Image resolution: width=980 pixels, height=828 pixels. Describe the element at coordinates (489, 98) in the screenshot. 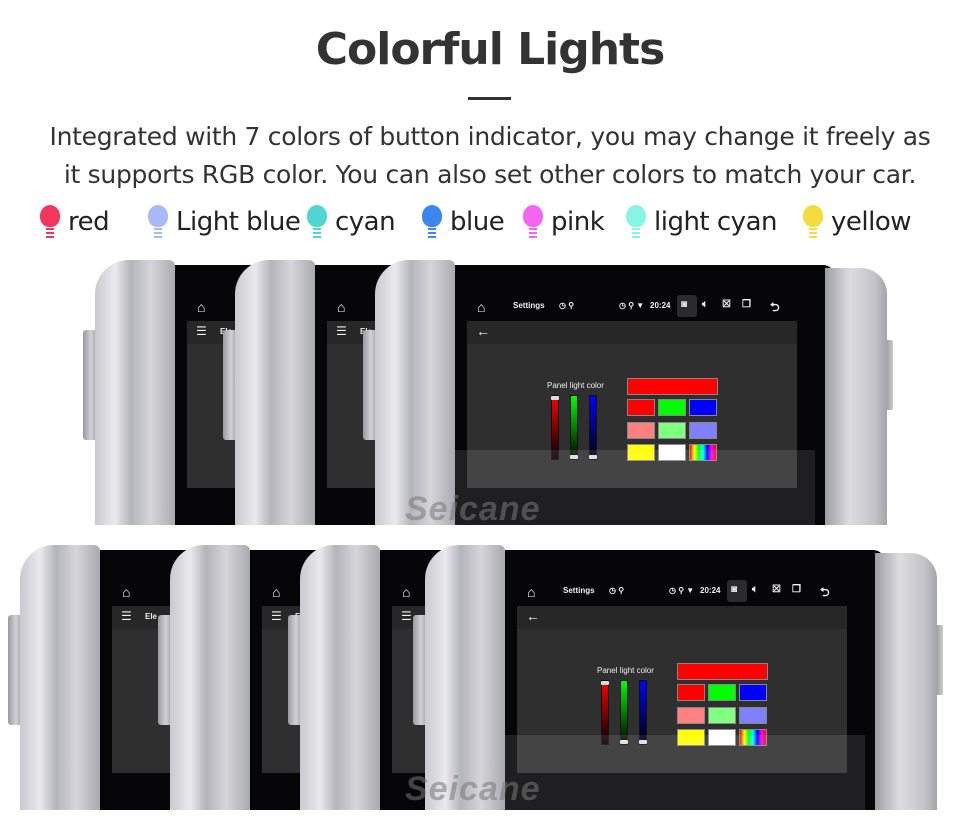

I see `title-divider` at that location.